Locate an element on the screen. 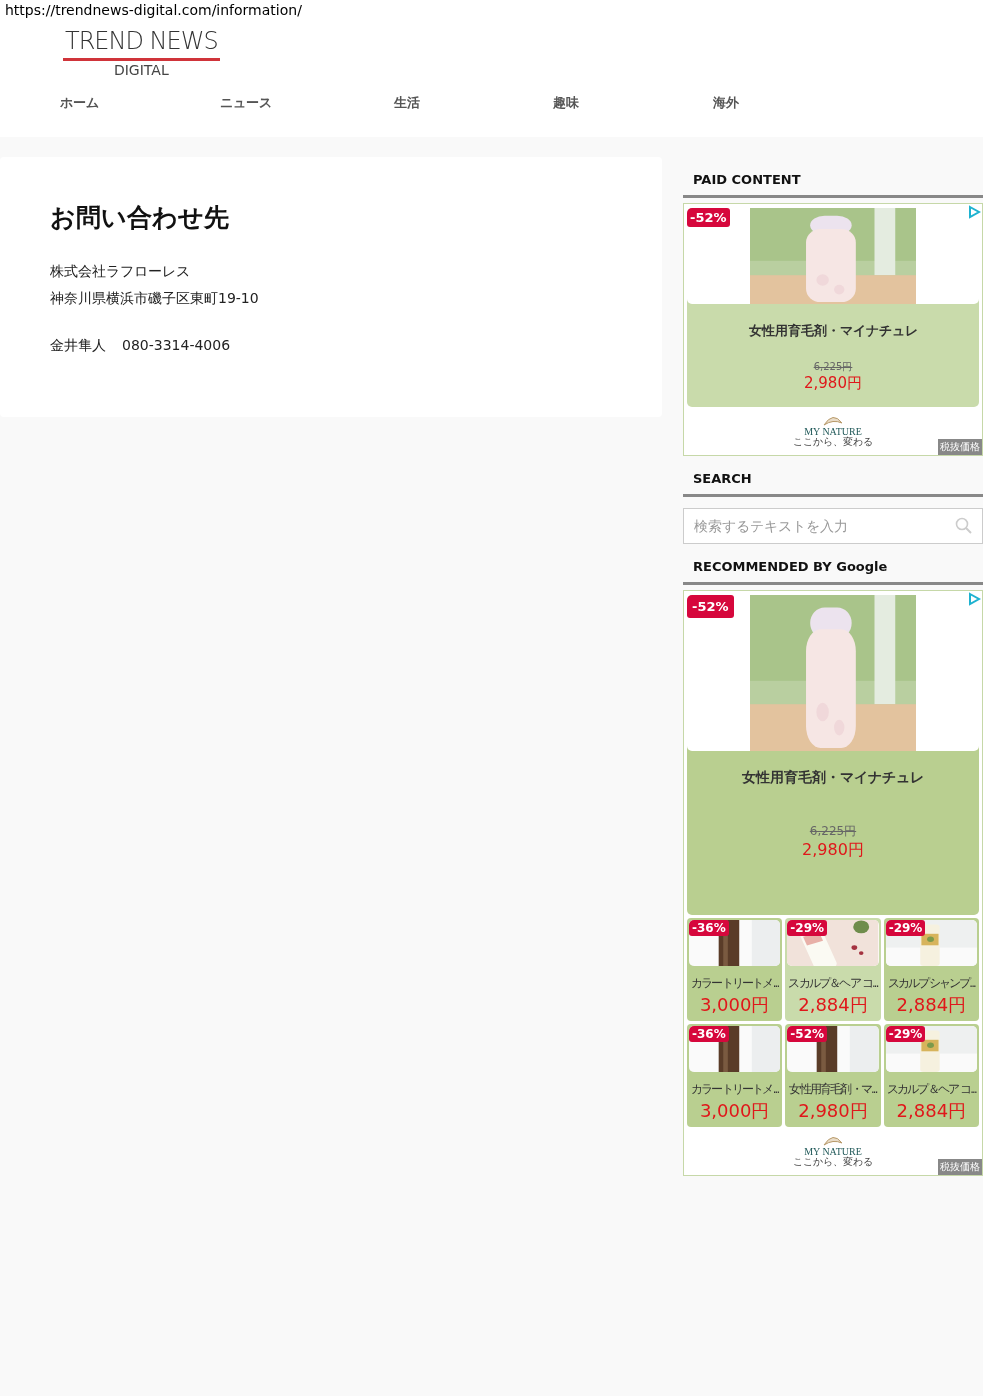 The width and height of the screenshot is (983, 1396). widget-heading: SEARCH is located at coordinates (833, 476).